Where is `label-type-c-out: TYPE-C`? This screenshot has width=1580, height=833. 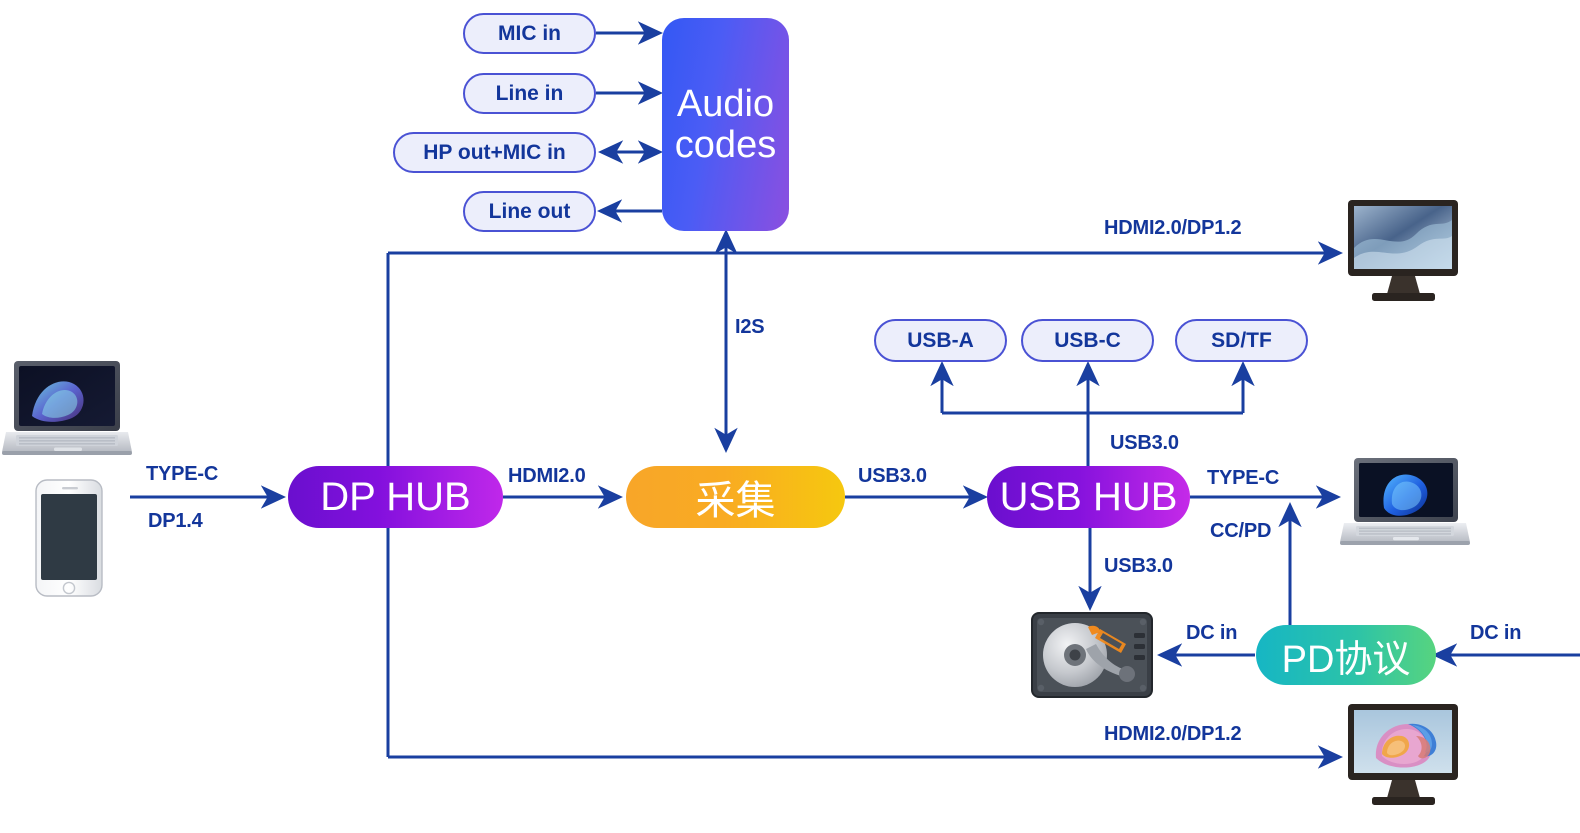
label-type-c-out: TYPE-C is located at coordinates (1243, 478).